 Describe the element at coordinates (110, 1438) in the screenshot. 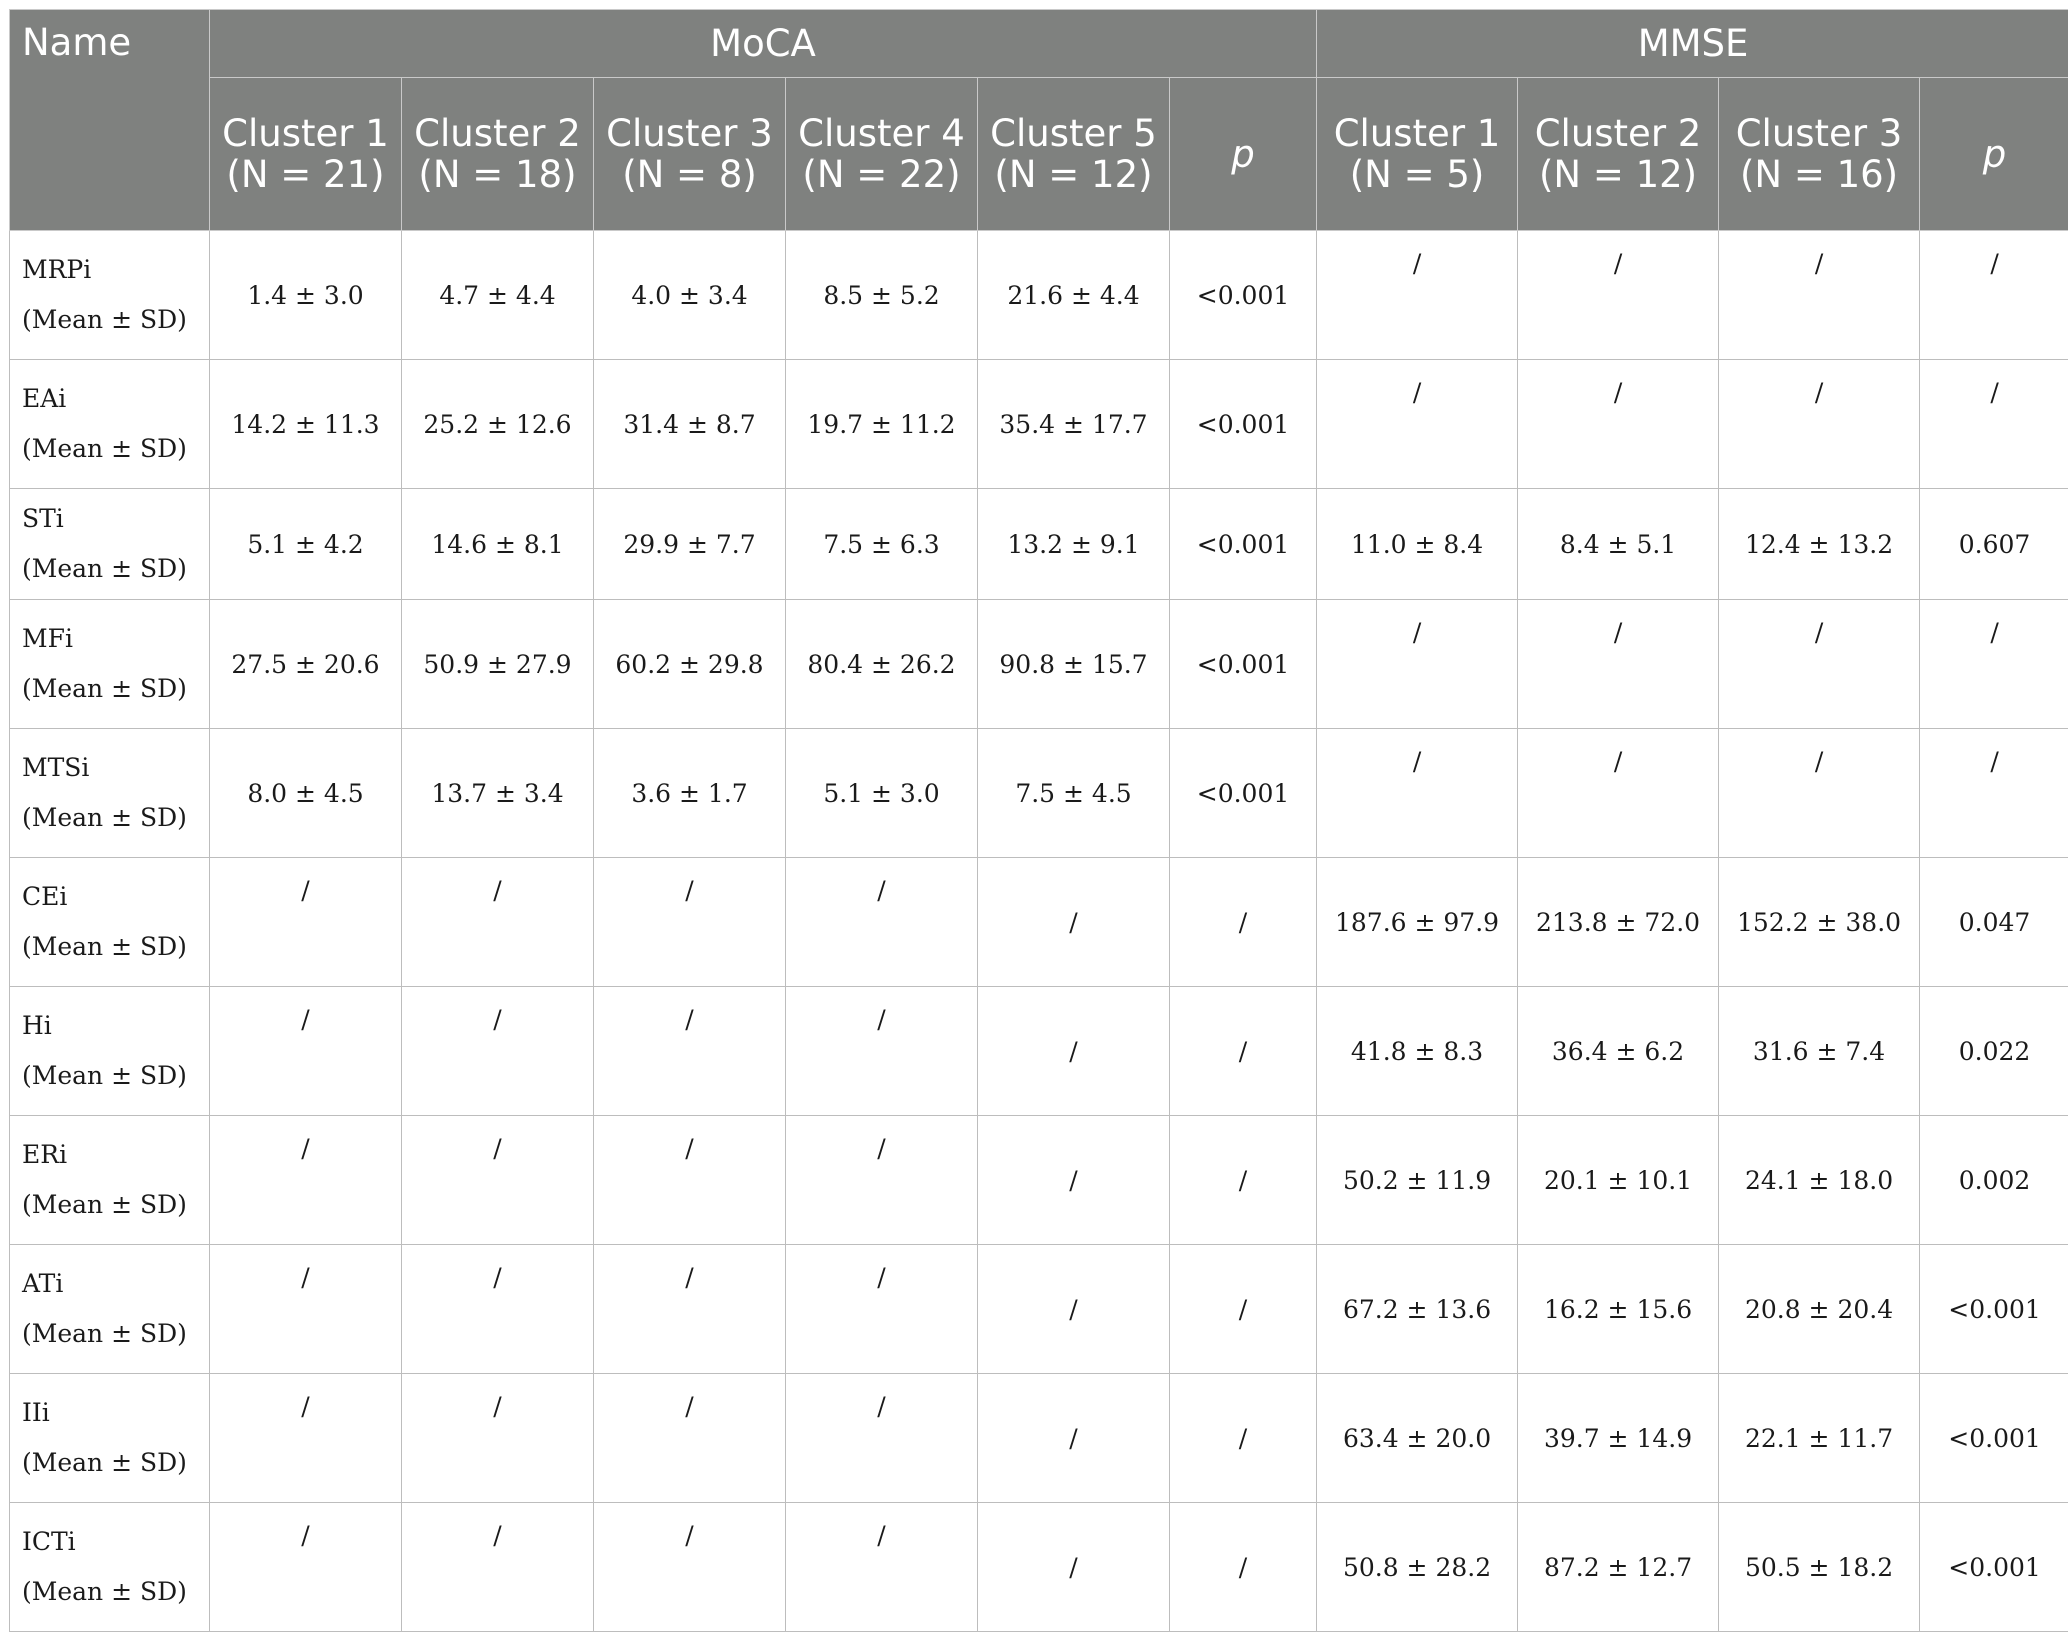

I see `row-name-cell: IIi(Mean ± SD)` at that location.